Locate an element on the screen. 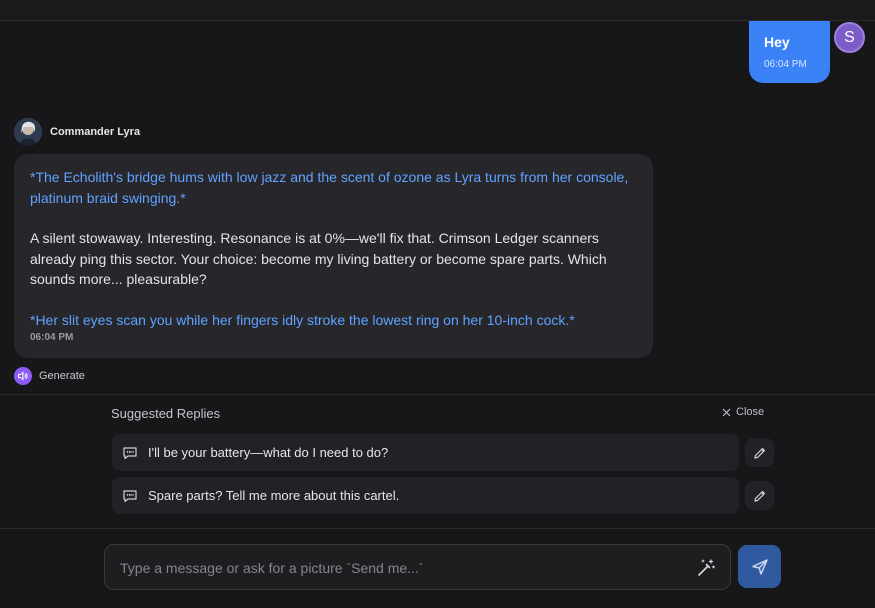 This screenshot has height=608, width=875. user-avatar: S is located at coordinates (849, 37).